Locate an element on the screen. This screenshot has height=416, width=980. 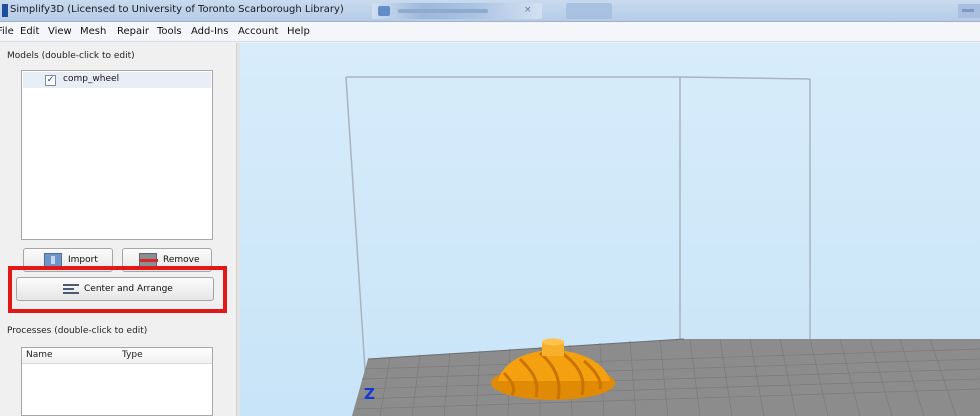
close-icon: × is located at coordinates (528, 10).